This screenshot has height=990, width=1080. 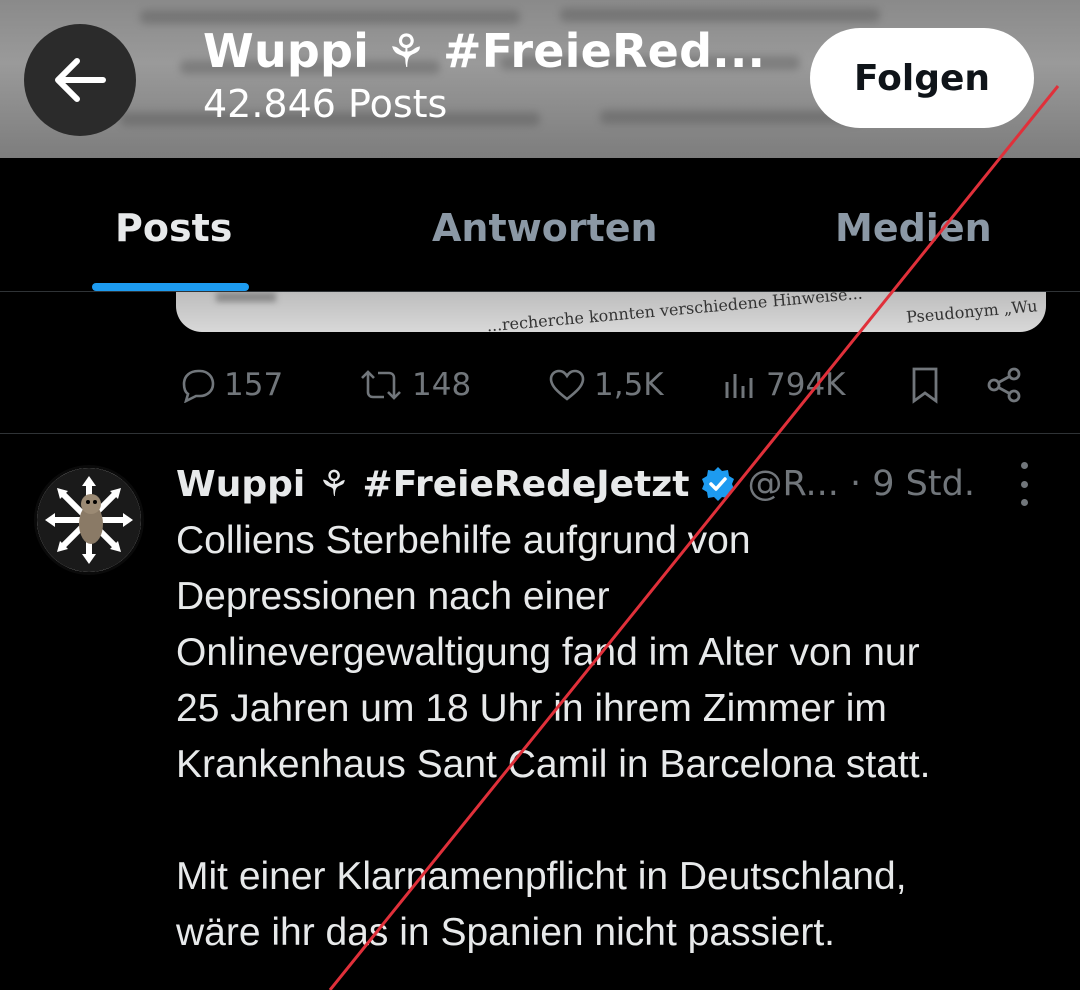 I want to click on bookmark-icon, so click(x=925, y=385).